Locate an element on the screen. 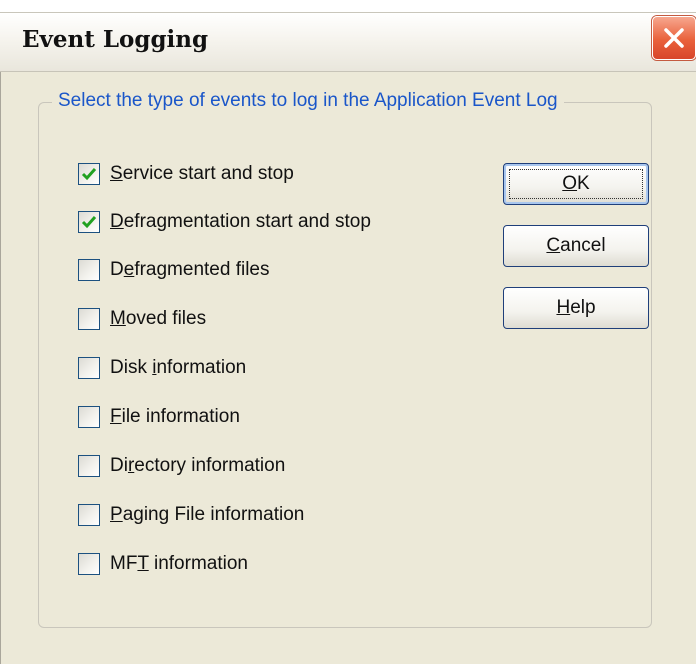 This screenshot has width=696, height=664. option-paging-file-information: Paging File information is located at coordinates (191, 515).